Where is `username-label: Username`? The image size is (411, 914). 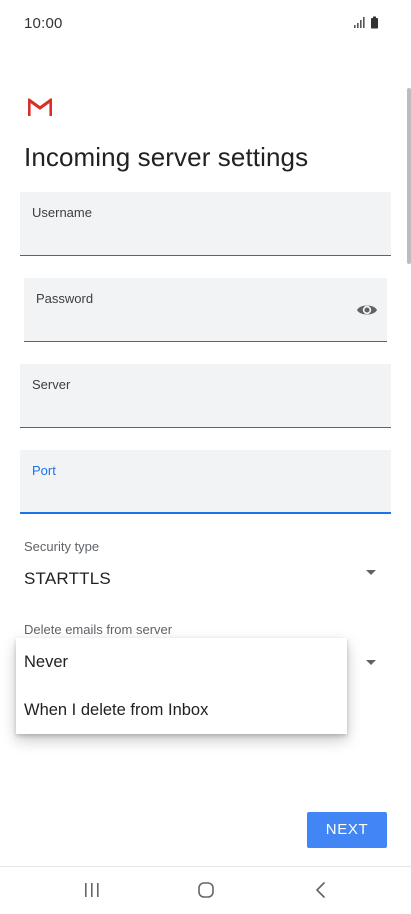
username-label: Username is located at coordinates (62, 212).